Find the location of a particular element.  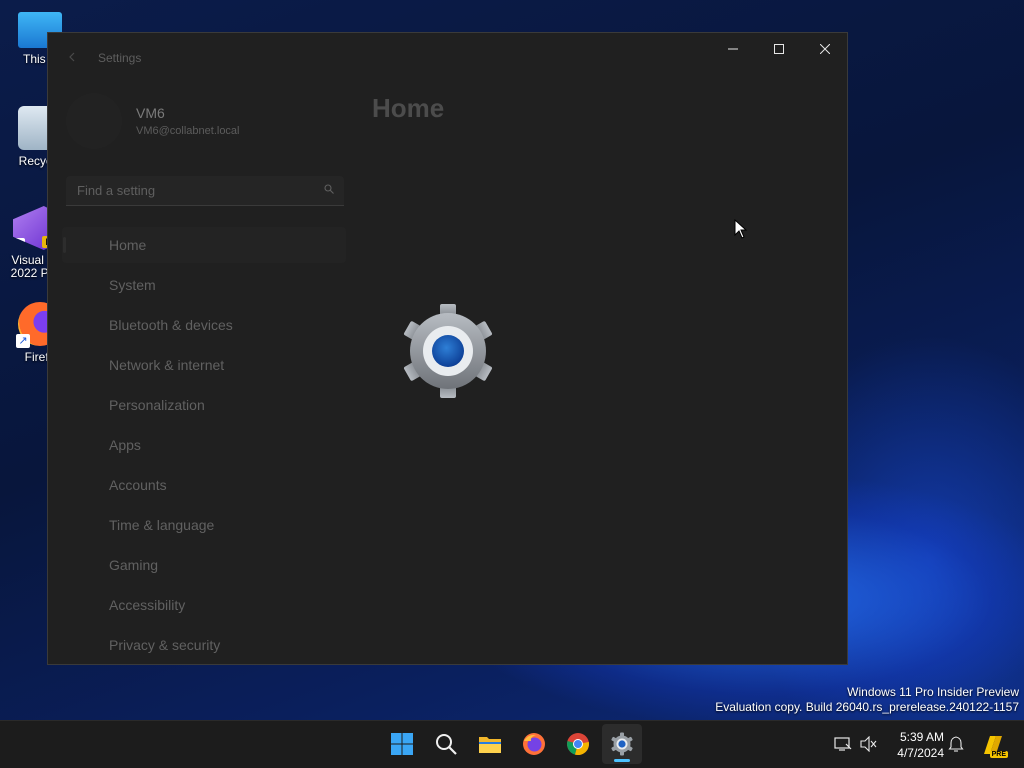

avatar is located at coordinates (94, 121).